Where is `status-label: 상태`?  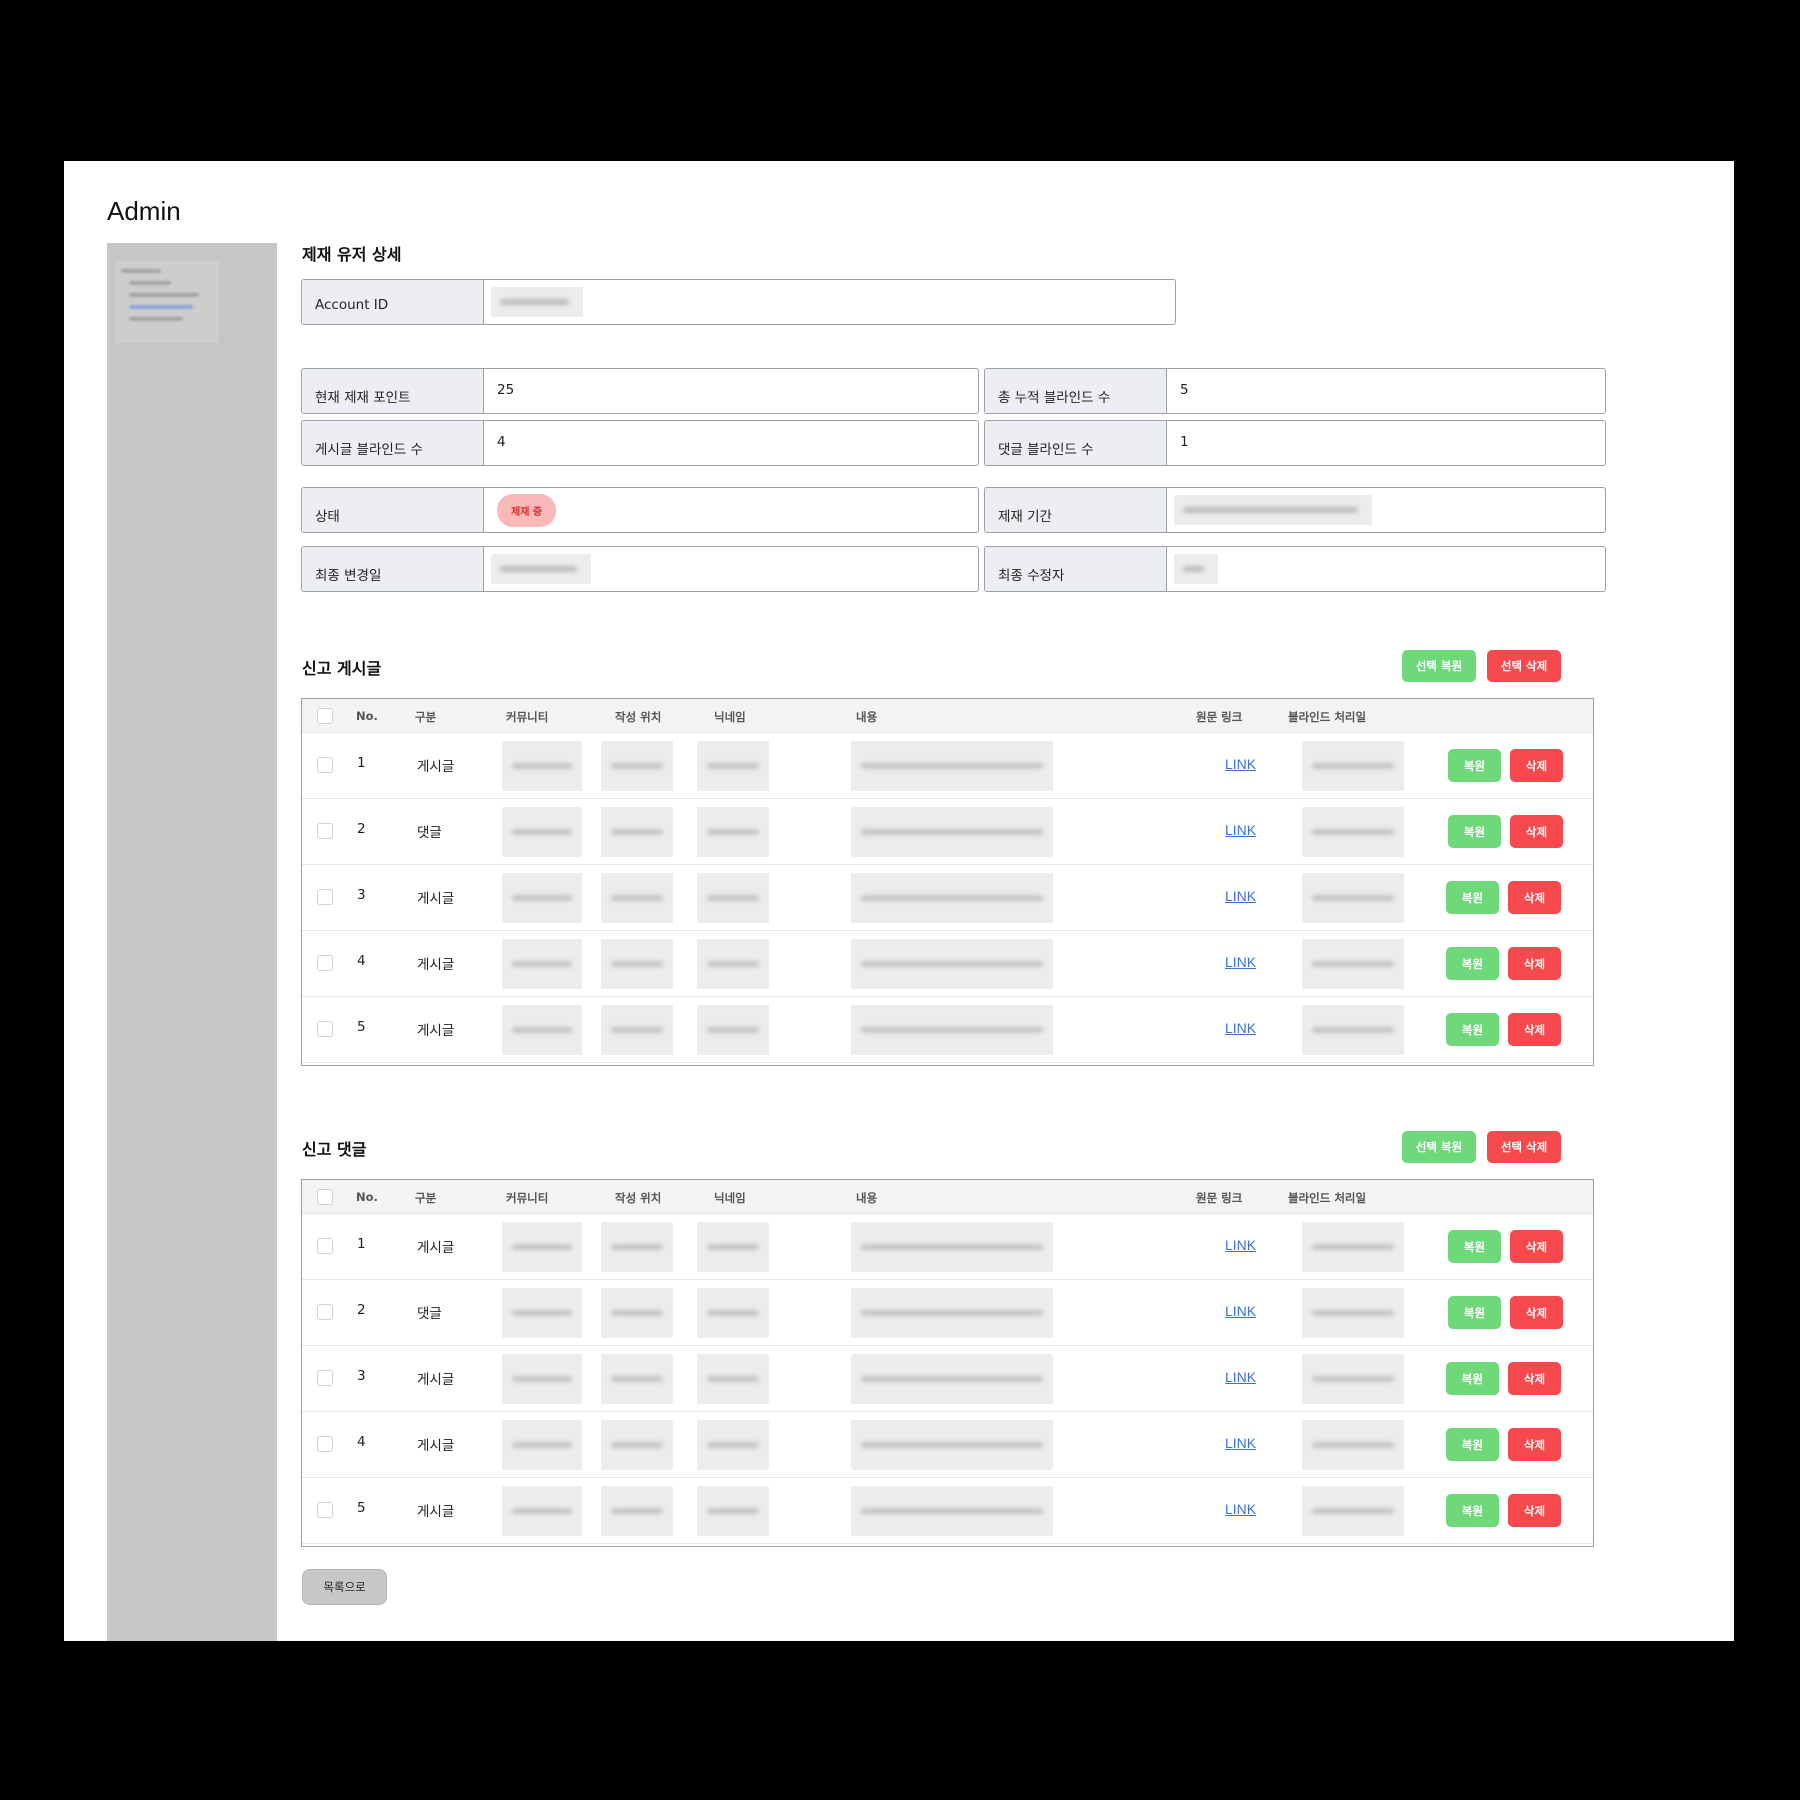
status-label: 상태 is located at coordinates (393, 510).